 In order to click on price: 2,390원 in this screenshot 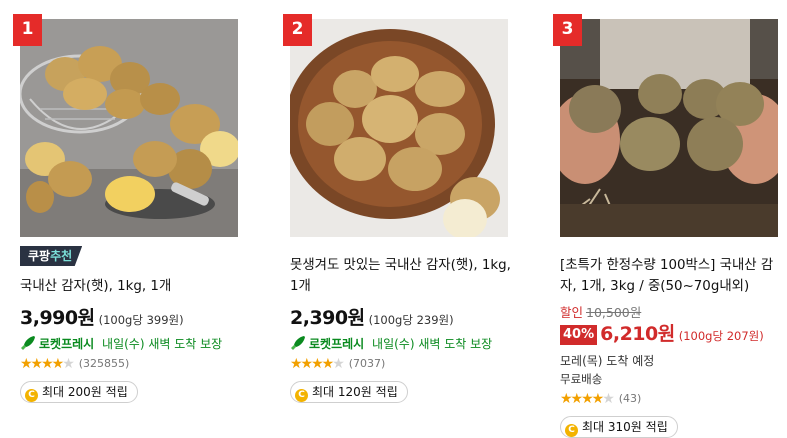, I will do `click(327, 318)`.